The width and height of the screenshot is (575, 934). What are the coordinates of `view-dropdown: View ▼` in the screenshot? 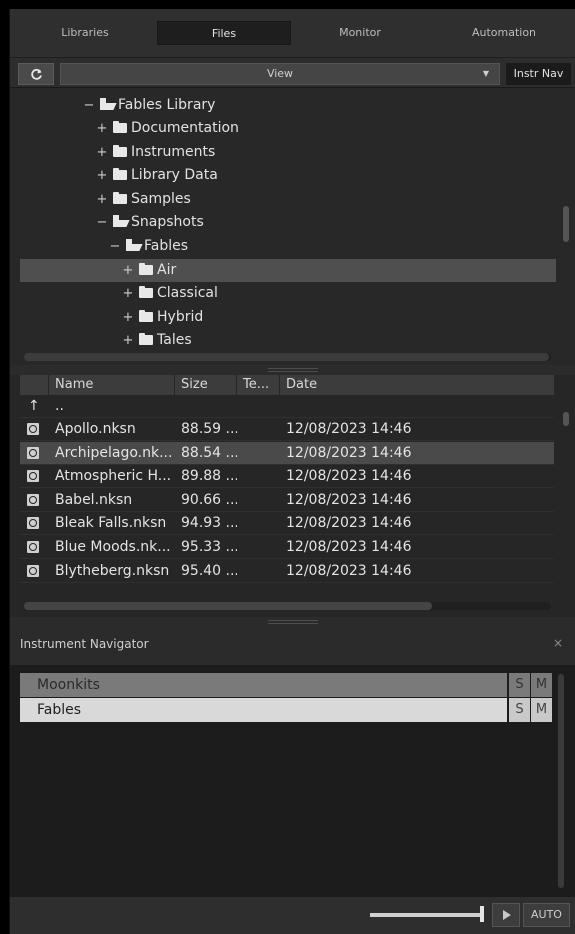 It's located at (280, 74).